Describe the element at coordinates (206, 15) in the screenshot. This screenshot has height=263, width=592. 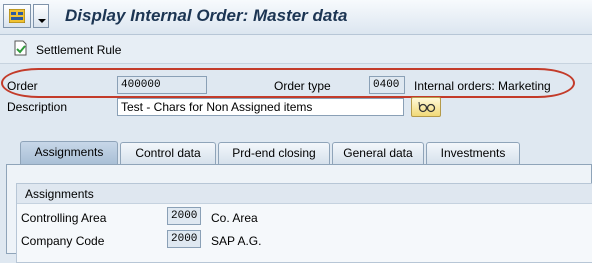
I see `page-title: Display Internal Order: Master data` at that location.